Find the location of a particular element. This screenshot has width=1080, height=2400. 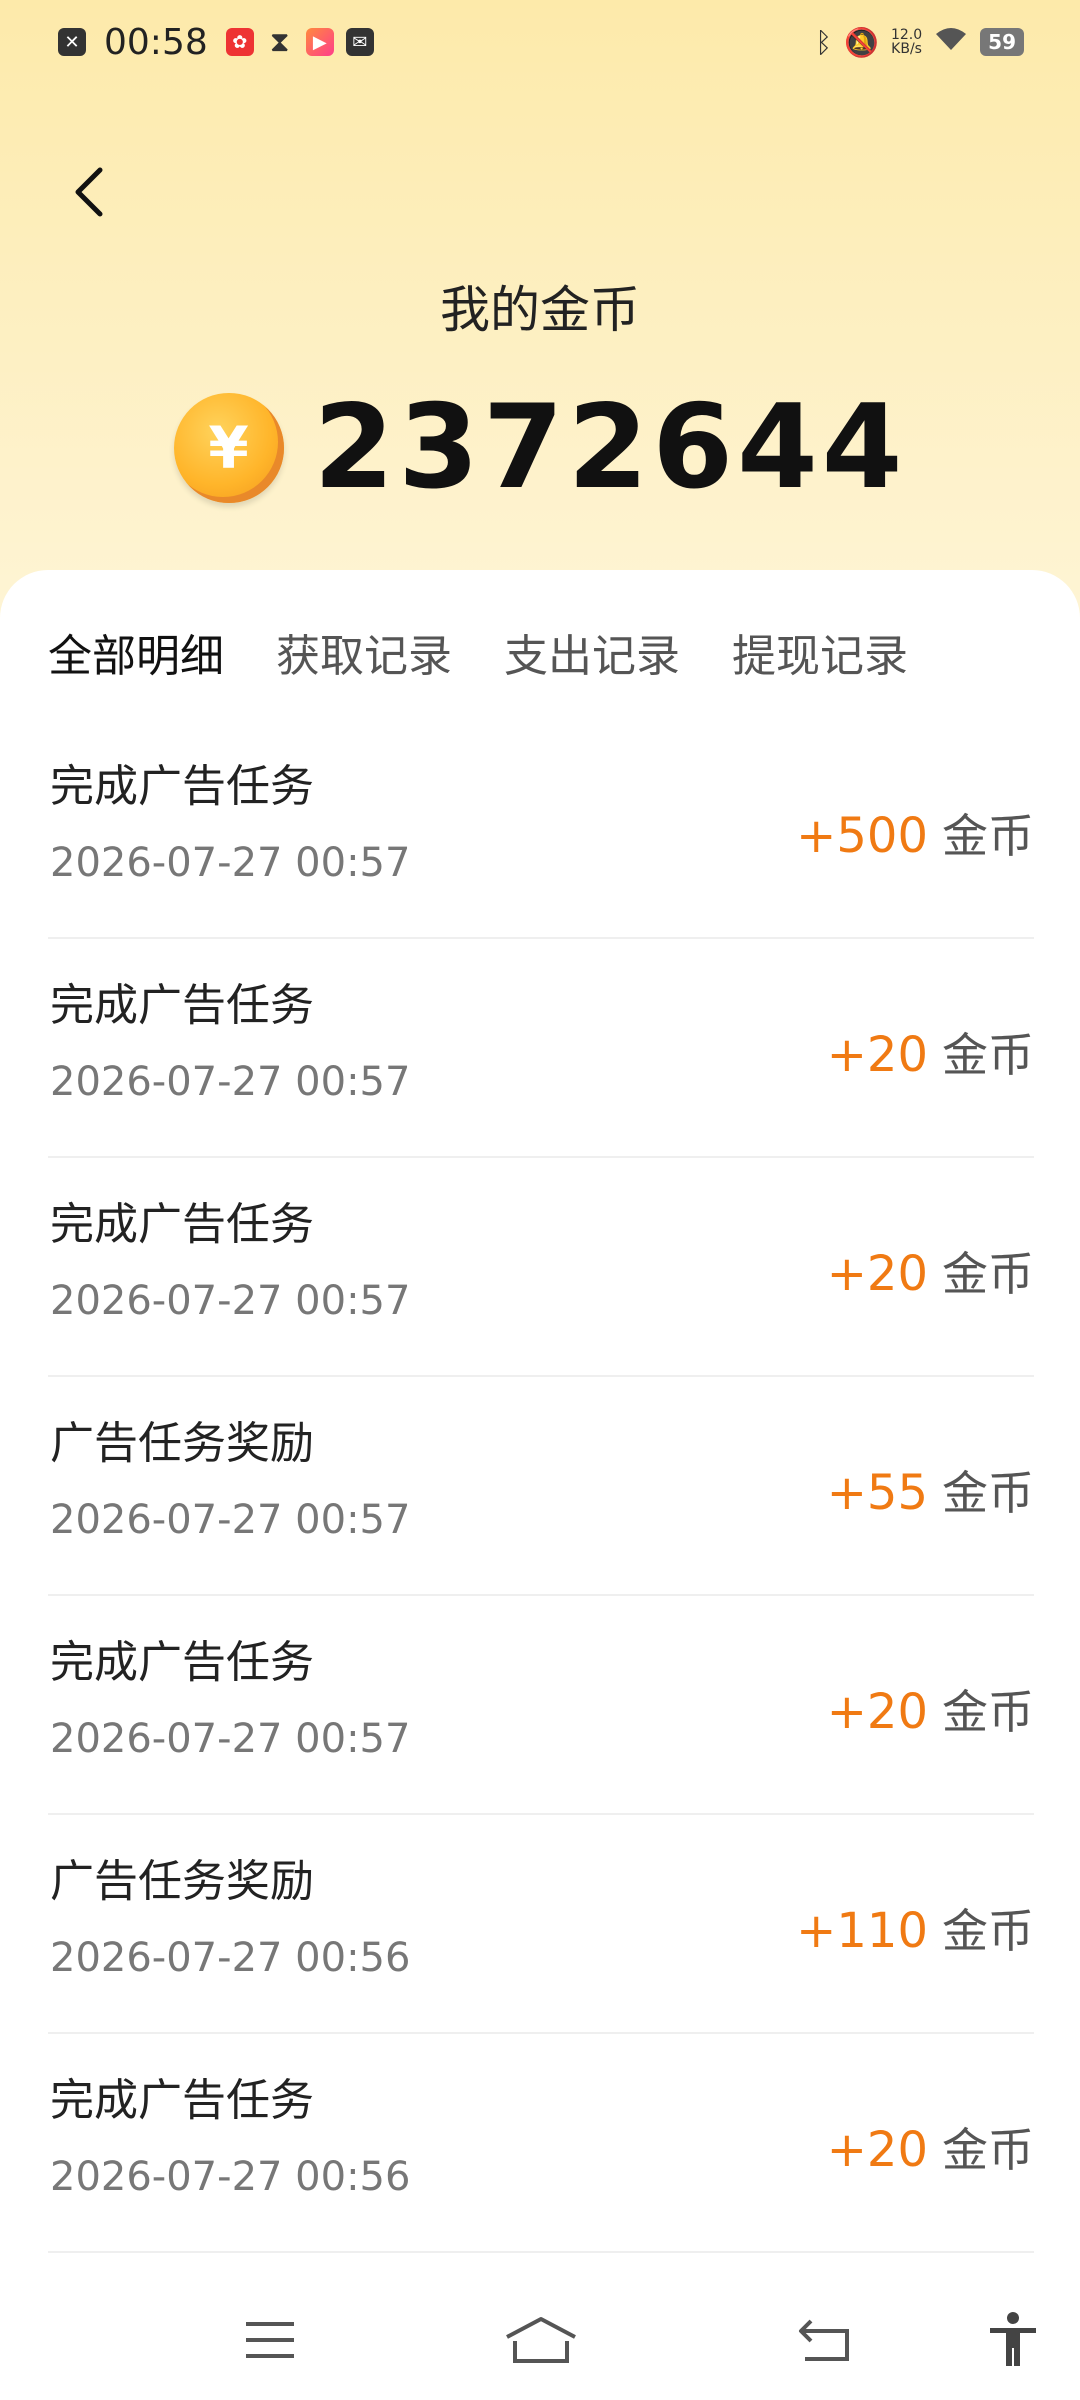

video-app-icon: ▶ is located at coordinates (319, 42).